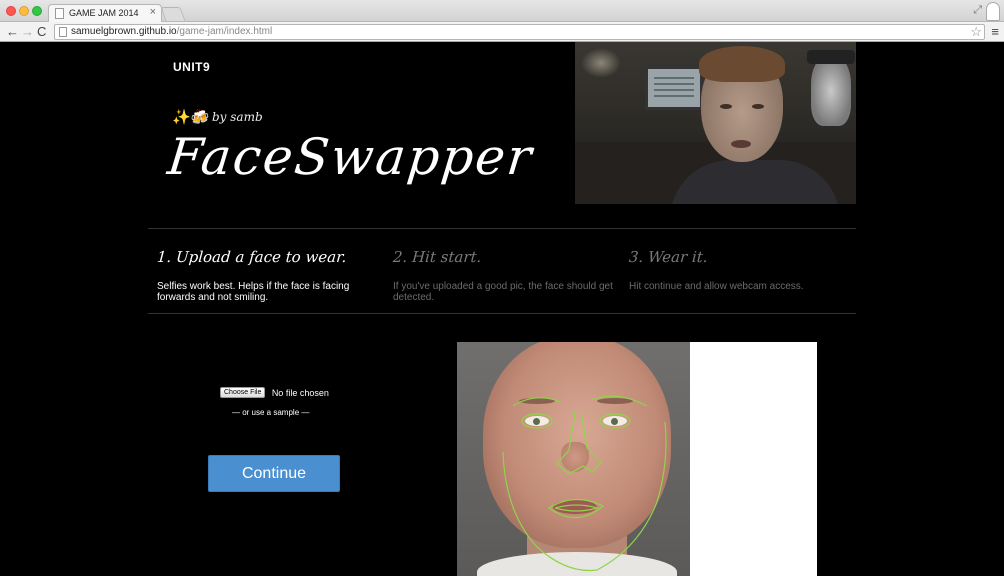  Describe the element at coordinates (674, 88) in the screenshot. I see `background-monitor` at that location.